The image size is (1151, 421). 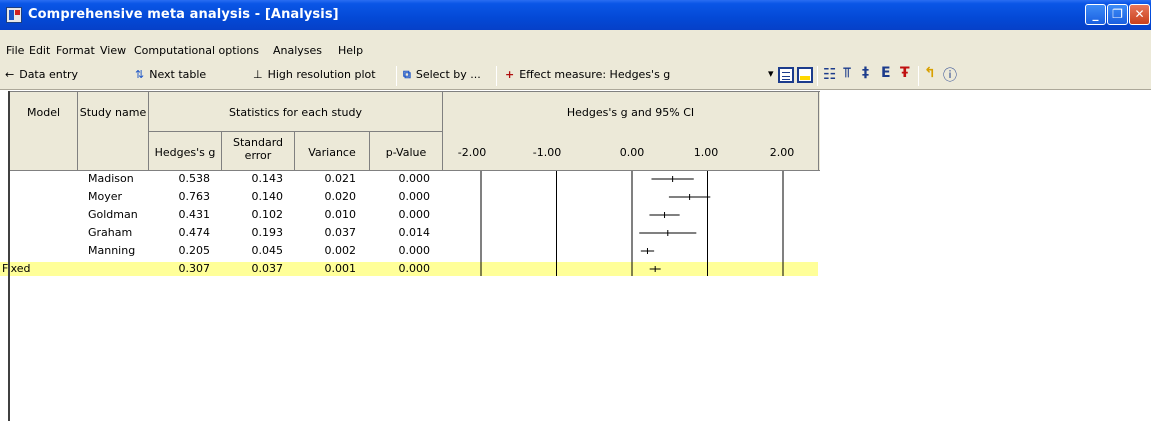 I want to click on bracket-e-icon: E, so click(x=886, y=73).